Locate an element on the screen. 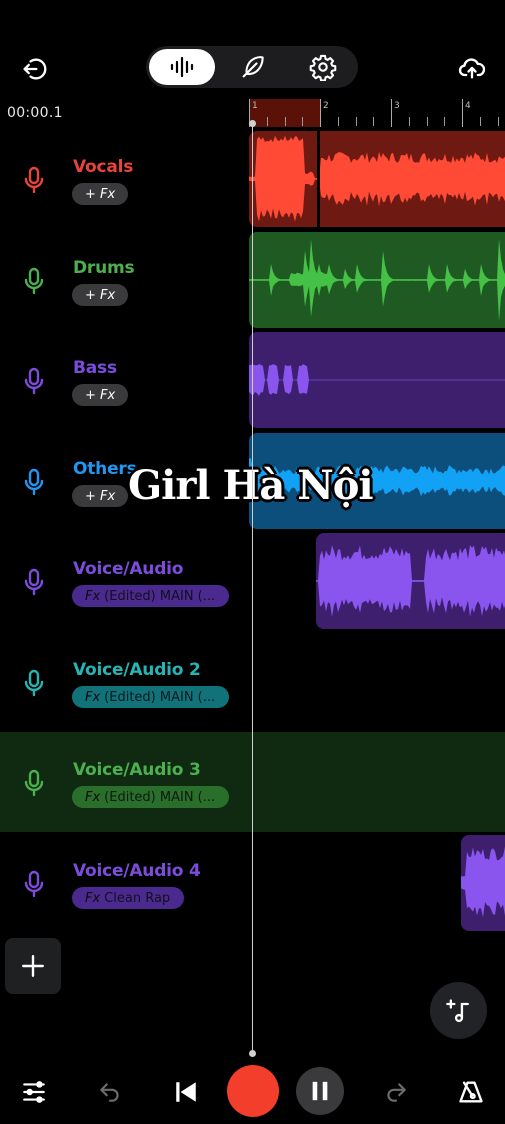 This screenshot has height=1124, width=505. cloud-upload-icon is located at coordinates (472, 68).